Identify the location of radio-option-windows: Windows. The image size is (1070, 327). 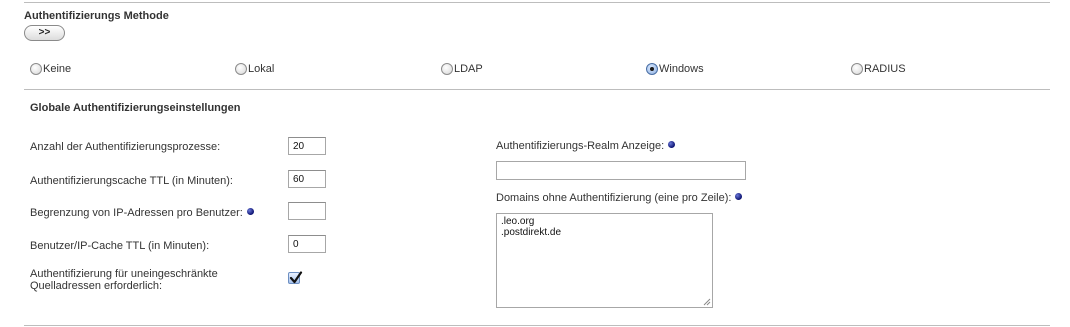
(675, 69).